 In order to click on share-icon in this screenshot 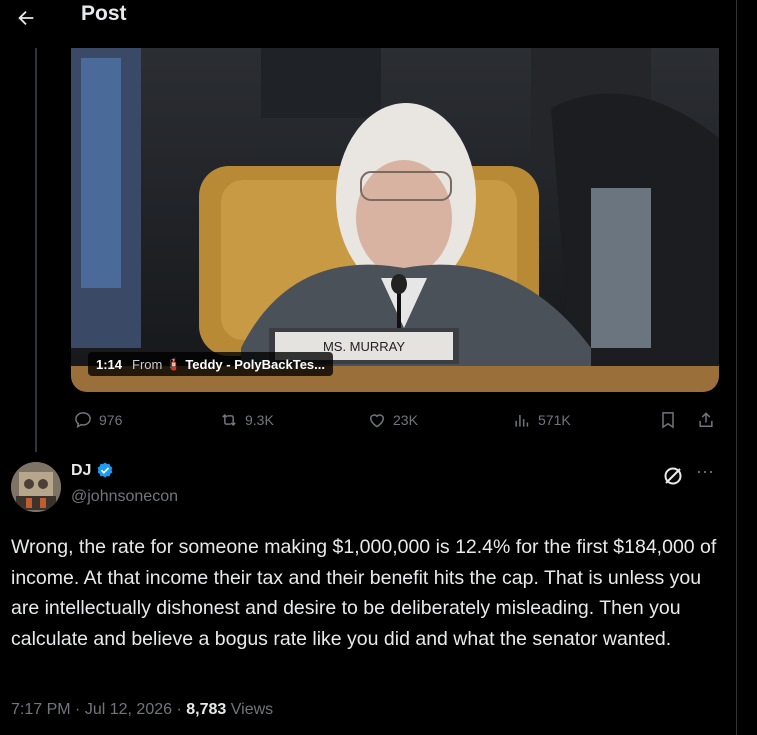, I will do `click(706, 419)`.